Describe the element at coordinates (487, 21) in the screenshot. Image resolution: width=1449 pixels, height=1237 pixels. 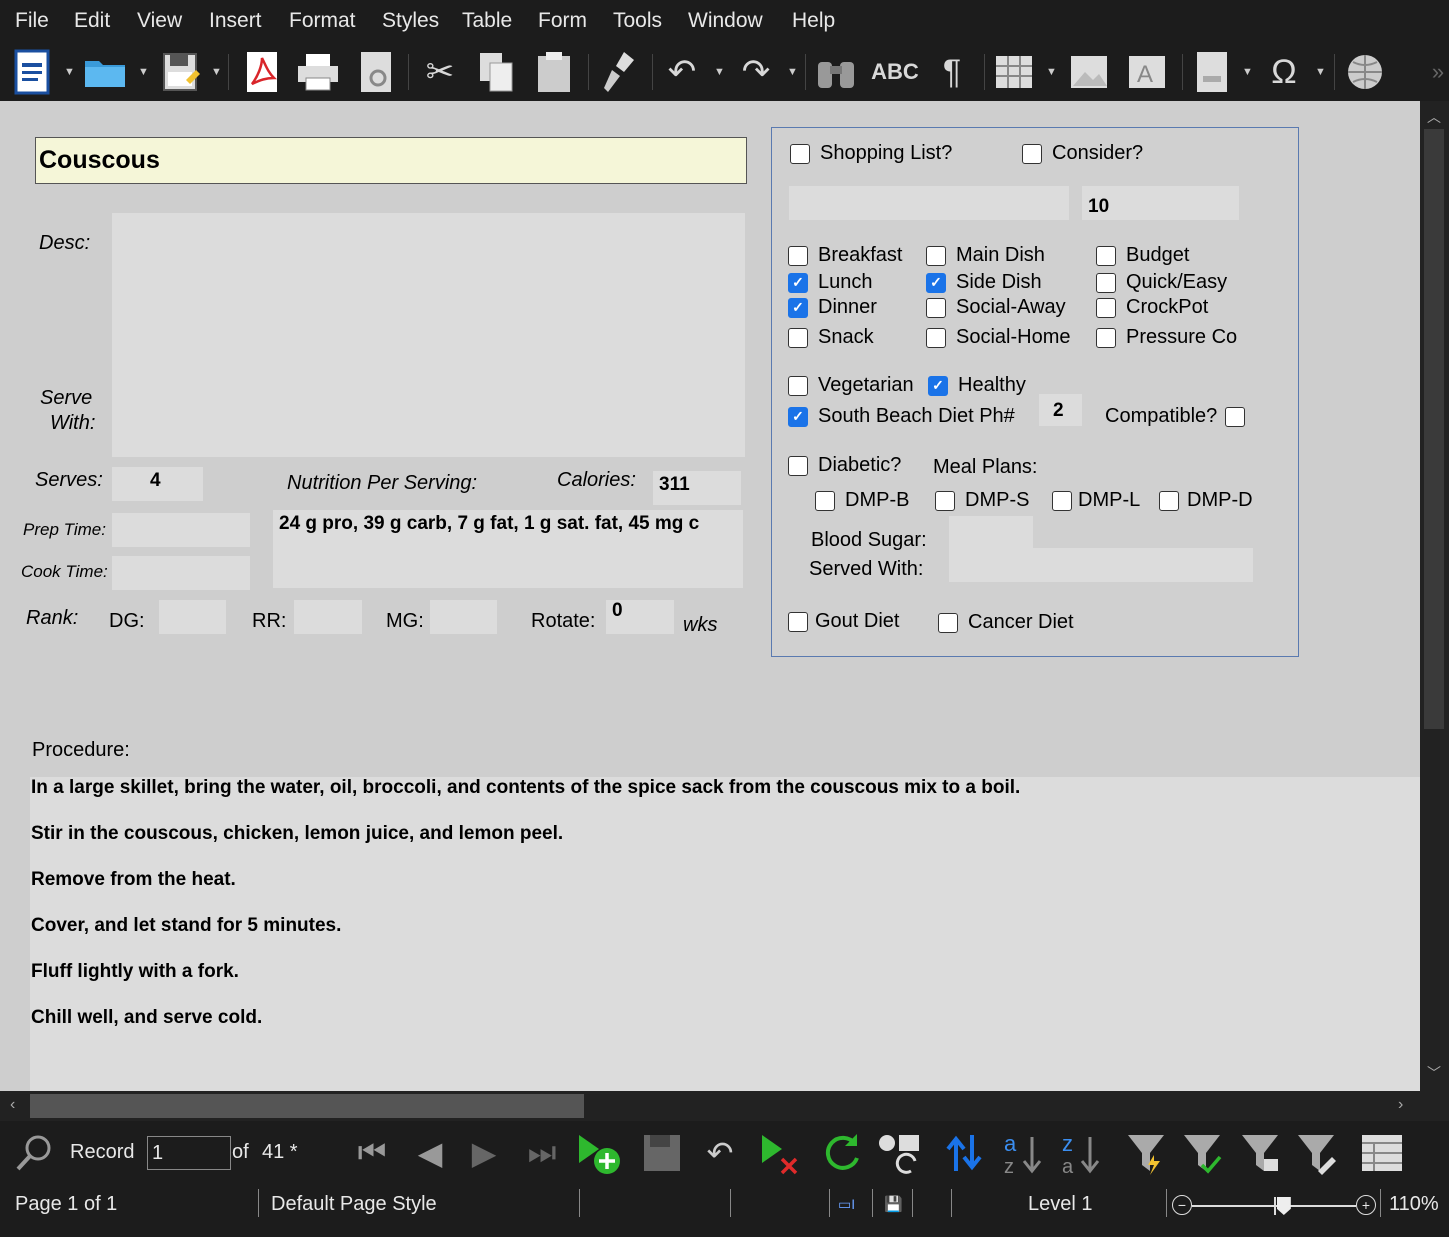
I see `menu-table: Table` at that location.